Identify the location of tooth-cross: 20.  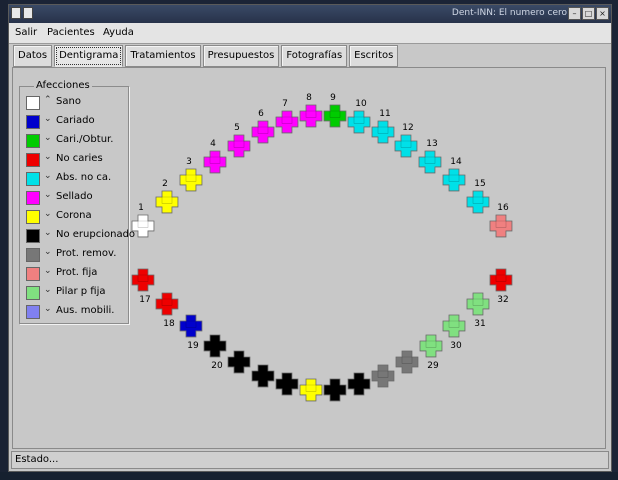
(215, 352).